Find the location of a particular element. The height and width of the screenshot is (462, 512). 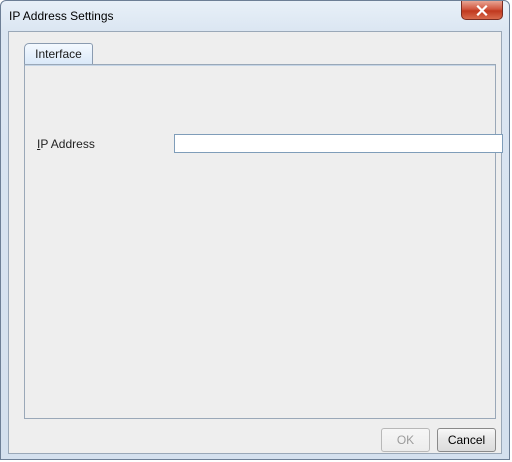

ip-address-label-text: P Address is located at coordinates (67, 144).